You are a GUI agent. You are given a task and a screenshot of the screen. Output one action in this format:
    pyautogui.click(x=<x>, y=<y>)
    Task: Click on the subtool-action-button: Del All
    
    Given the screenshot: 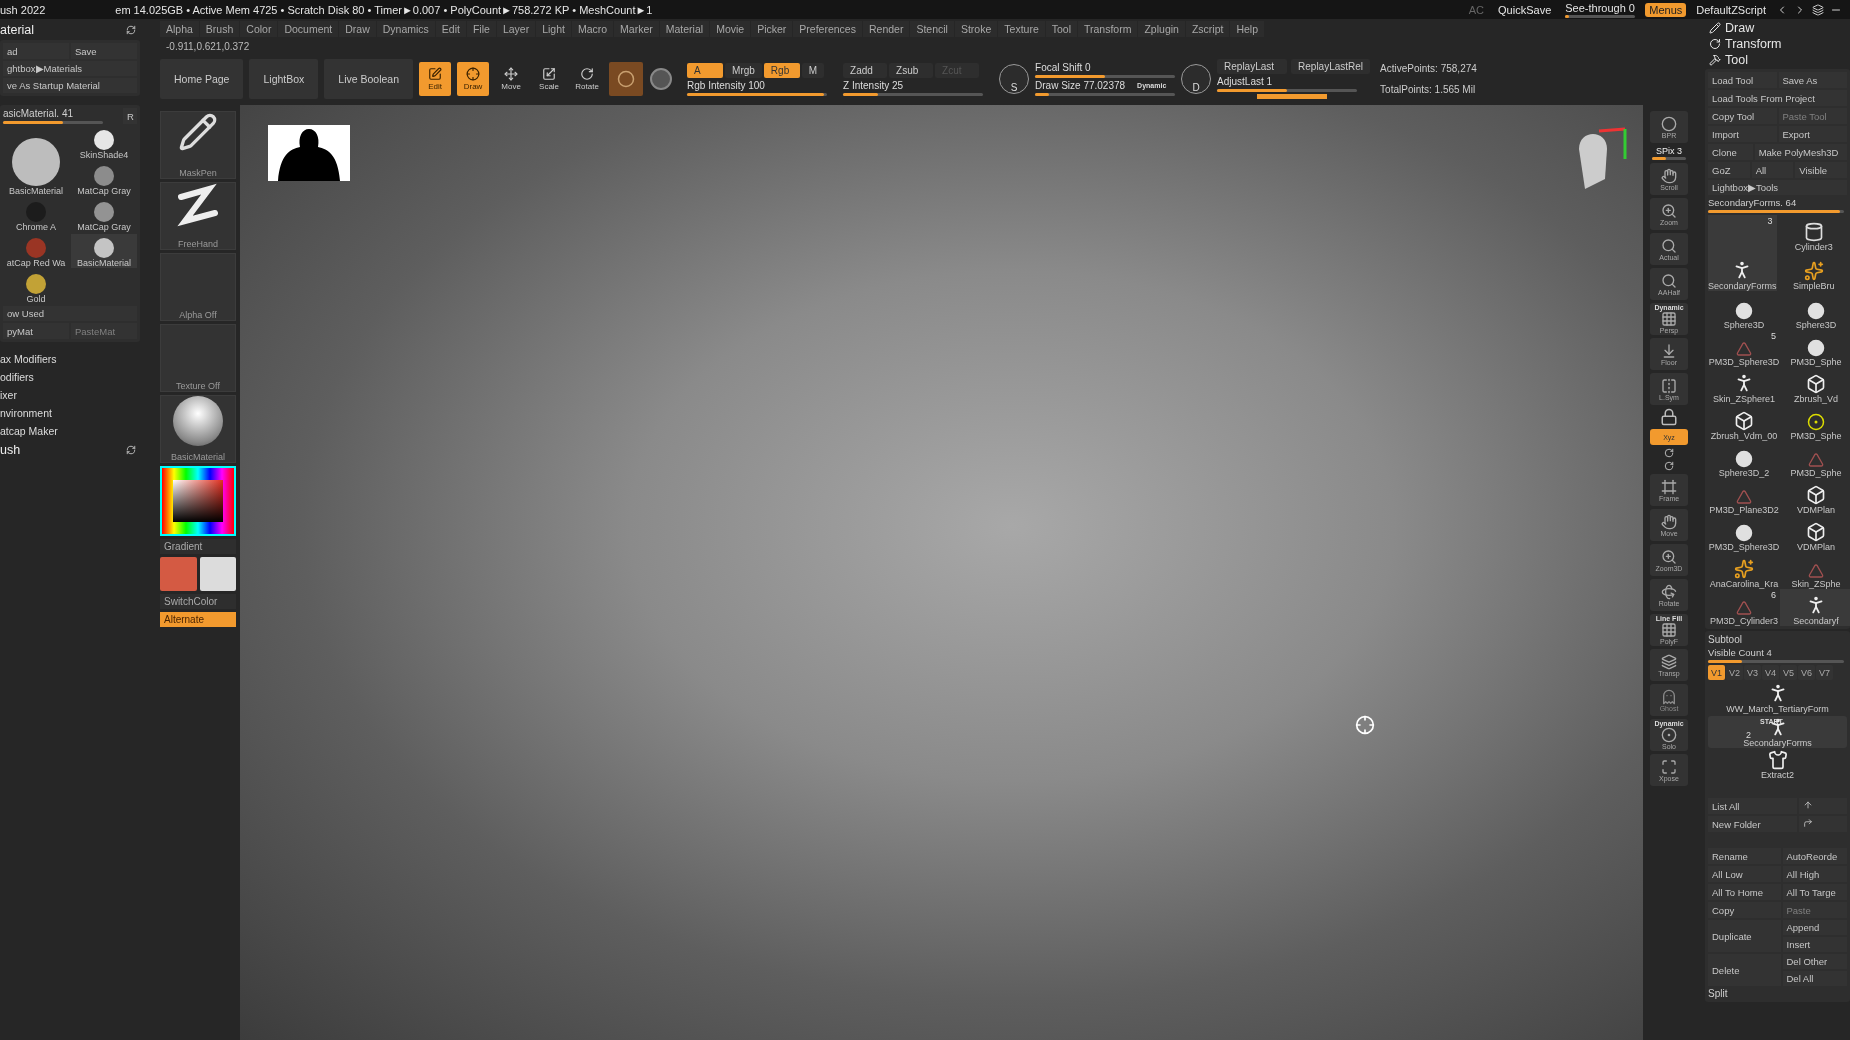 What is the action you would take?
    pyautogui.click(x=1814, y=978)
    